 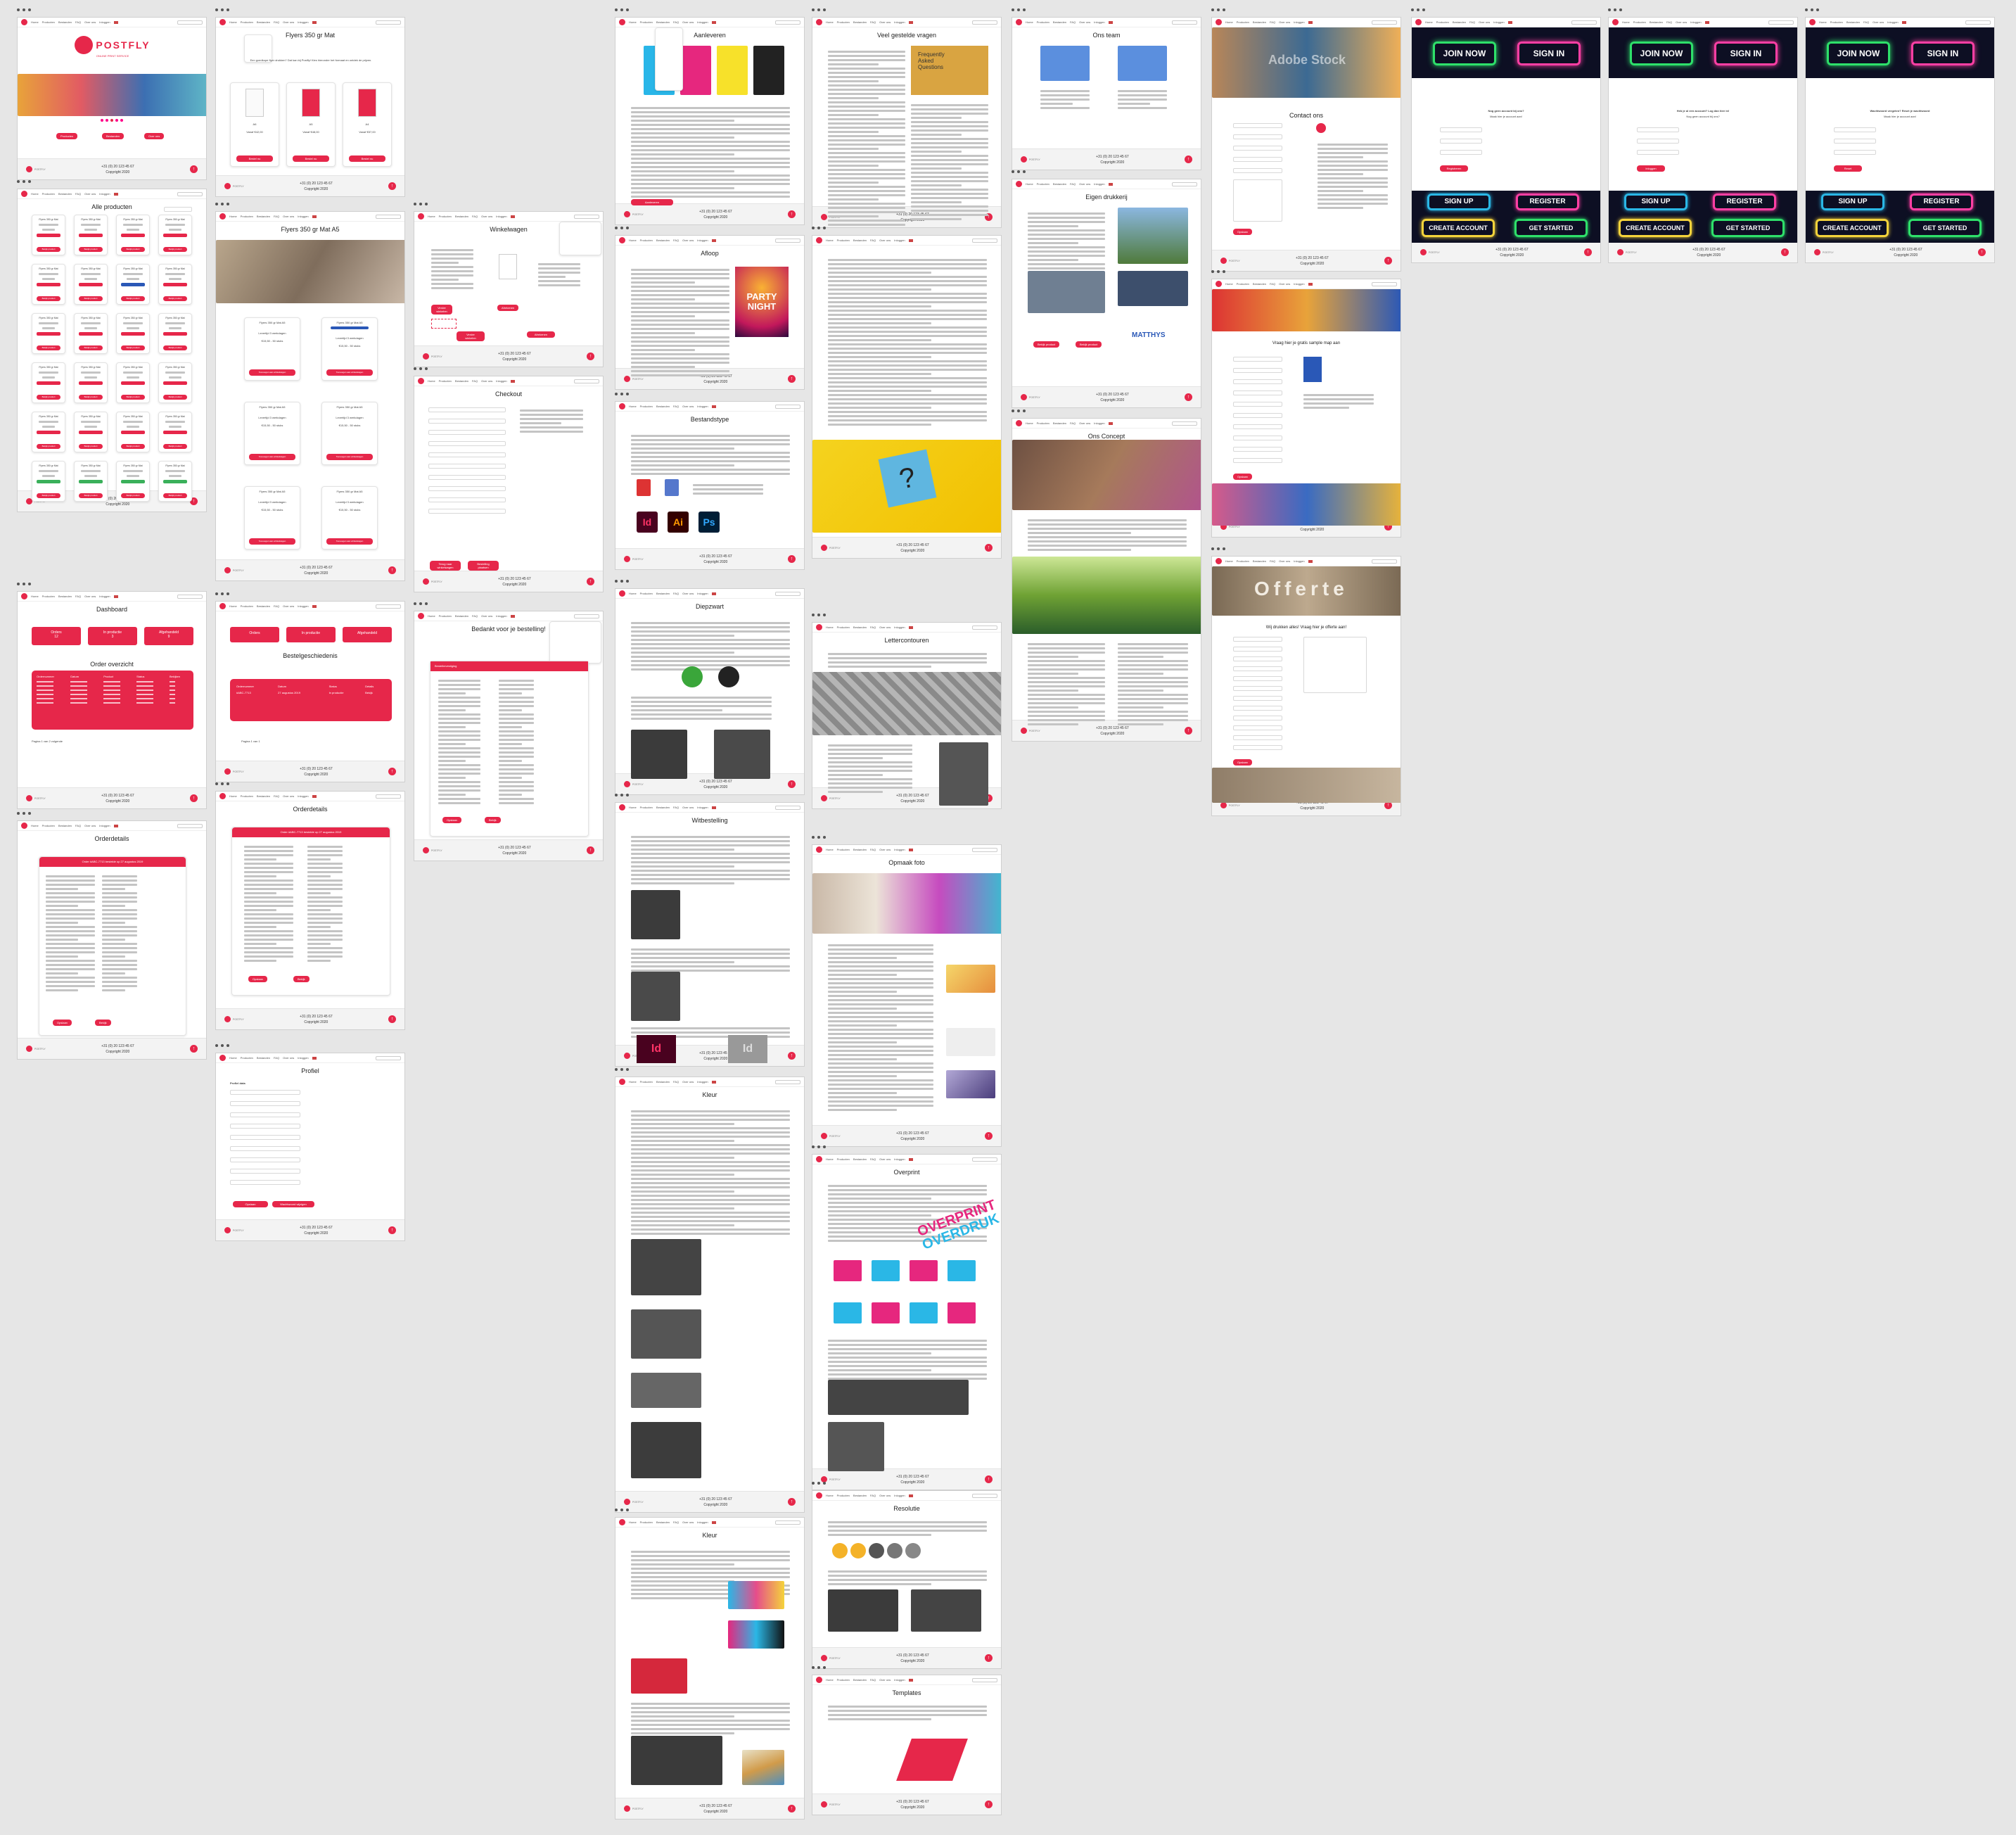 What do you see at coordinates (250, 741) in the screenshot?
I see `pagination: Pagina 1 van 1` at bounding box center [250, 741].